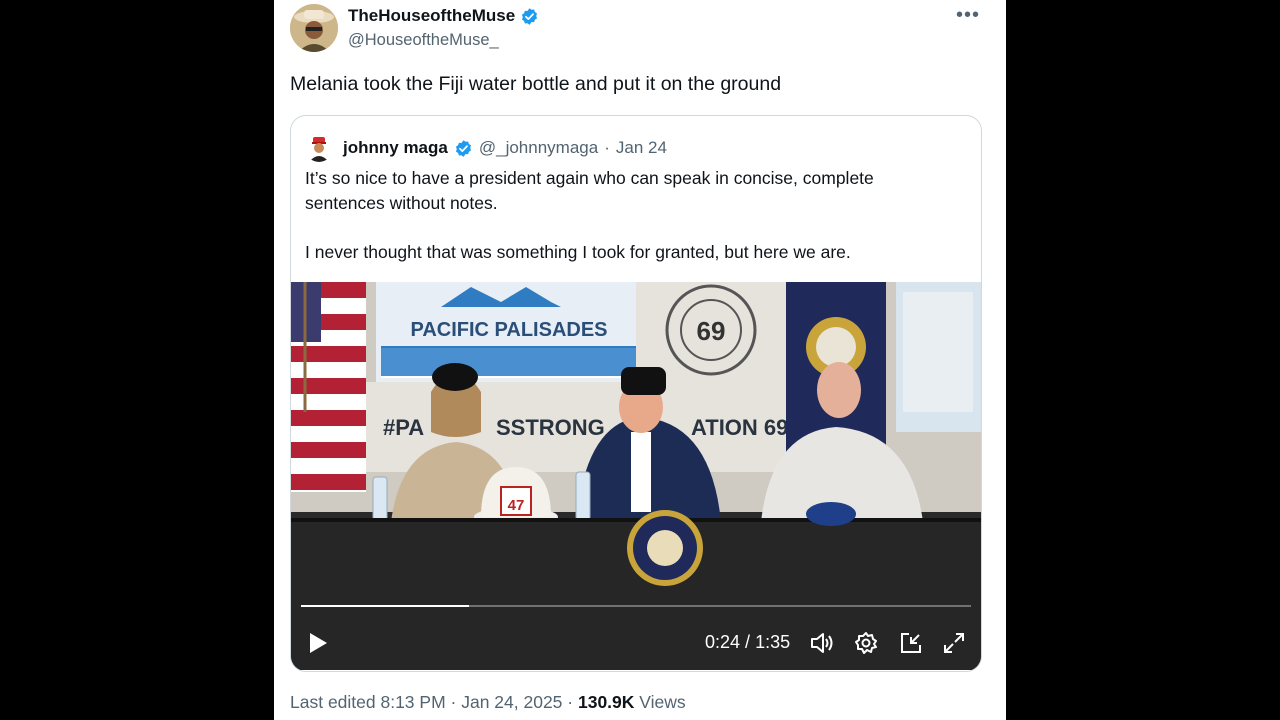  Describe the element at coordinates (665, 548) in the screenshot. I see `presidential-seal` at that location.